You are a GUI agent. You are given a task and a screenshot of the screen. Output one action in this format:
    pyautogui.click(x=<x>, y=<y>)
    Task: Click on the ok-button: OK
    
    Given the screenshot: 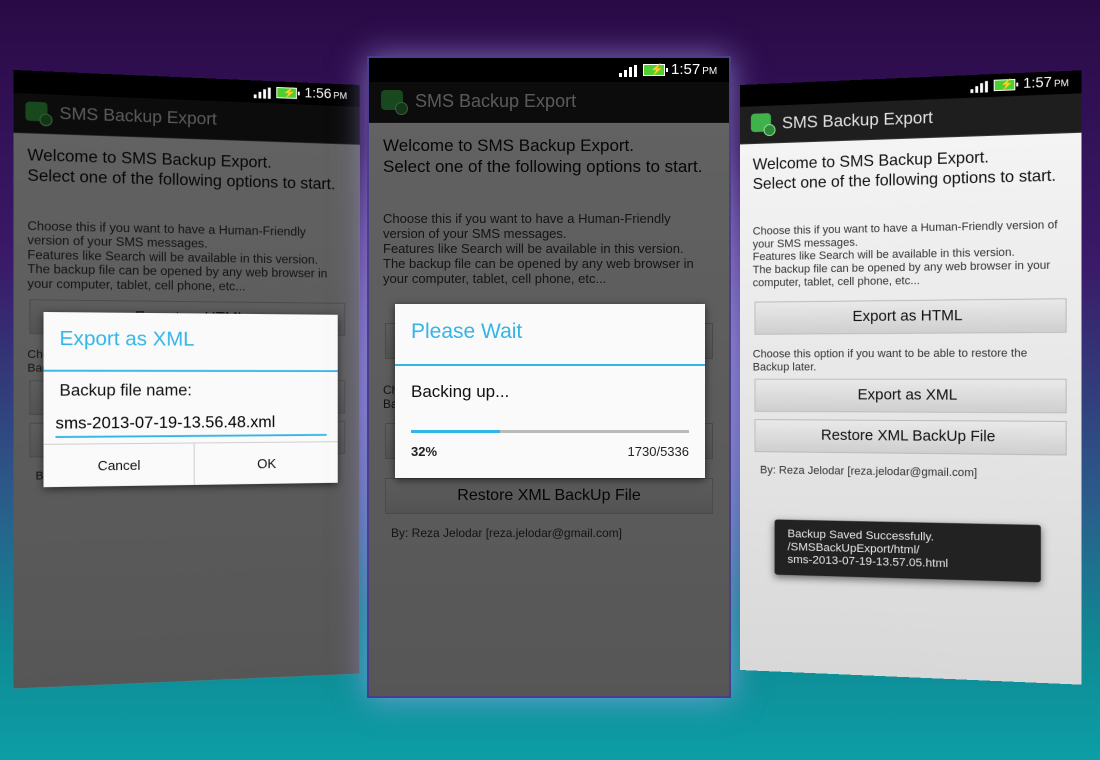 What is the action you would take?
    pyautogui.click(x=265, y=463)
    